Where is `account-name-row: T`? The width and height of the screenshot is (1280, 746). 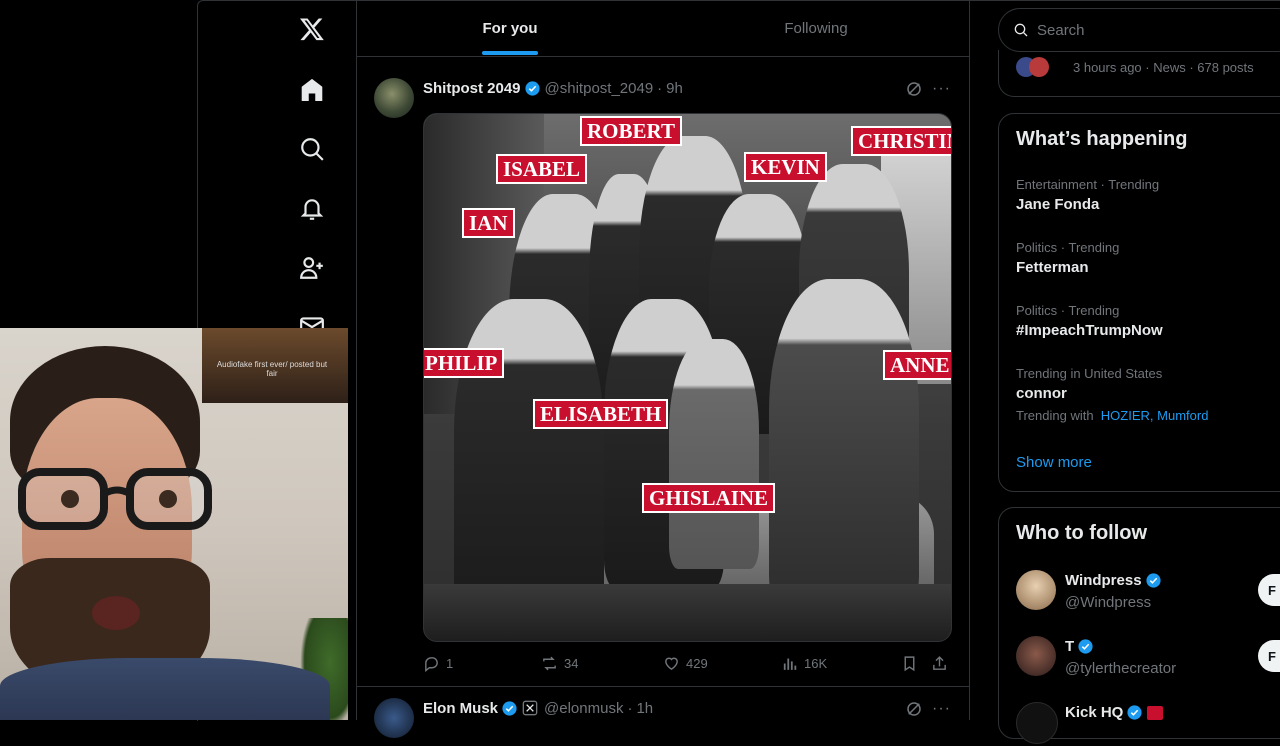 account-name-row: T is located at coordinates (1081, 646).